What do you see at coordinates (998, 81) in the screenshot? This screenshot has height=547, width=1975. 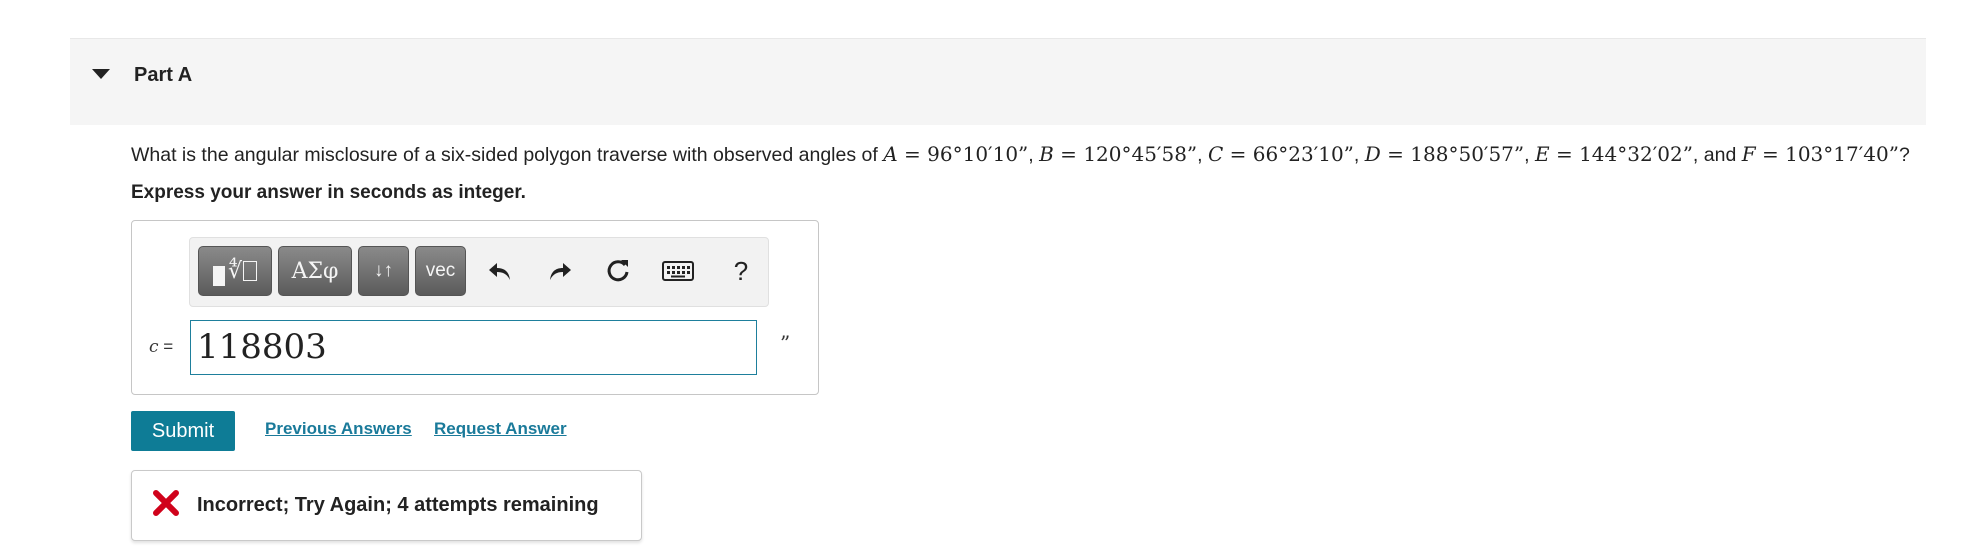 I see `part-header: Part A` at bounding box center [998, 81].